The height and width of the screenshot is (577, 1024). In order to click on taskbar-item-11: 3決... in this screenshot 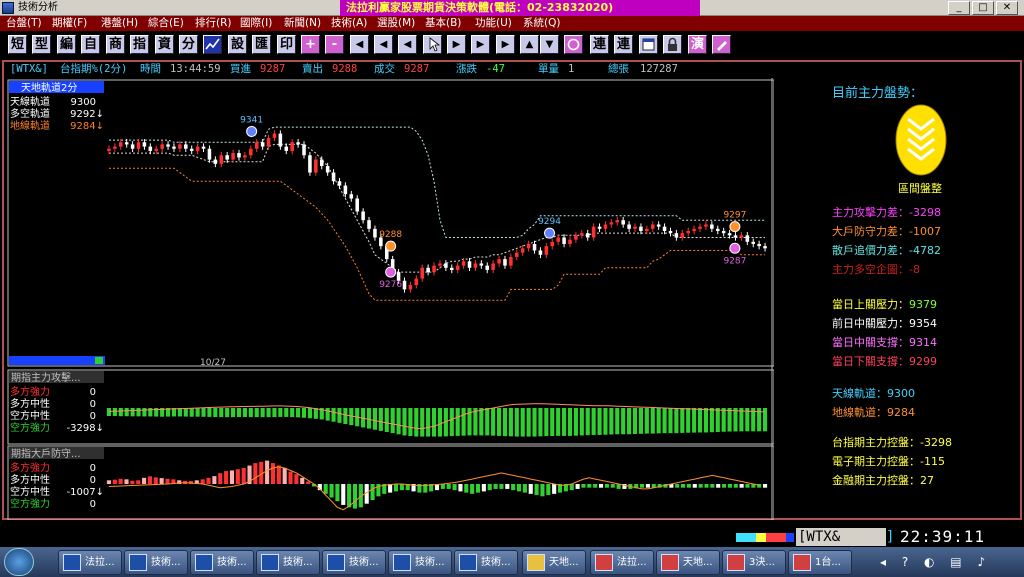, I will do `click(754, 562)`.